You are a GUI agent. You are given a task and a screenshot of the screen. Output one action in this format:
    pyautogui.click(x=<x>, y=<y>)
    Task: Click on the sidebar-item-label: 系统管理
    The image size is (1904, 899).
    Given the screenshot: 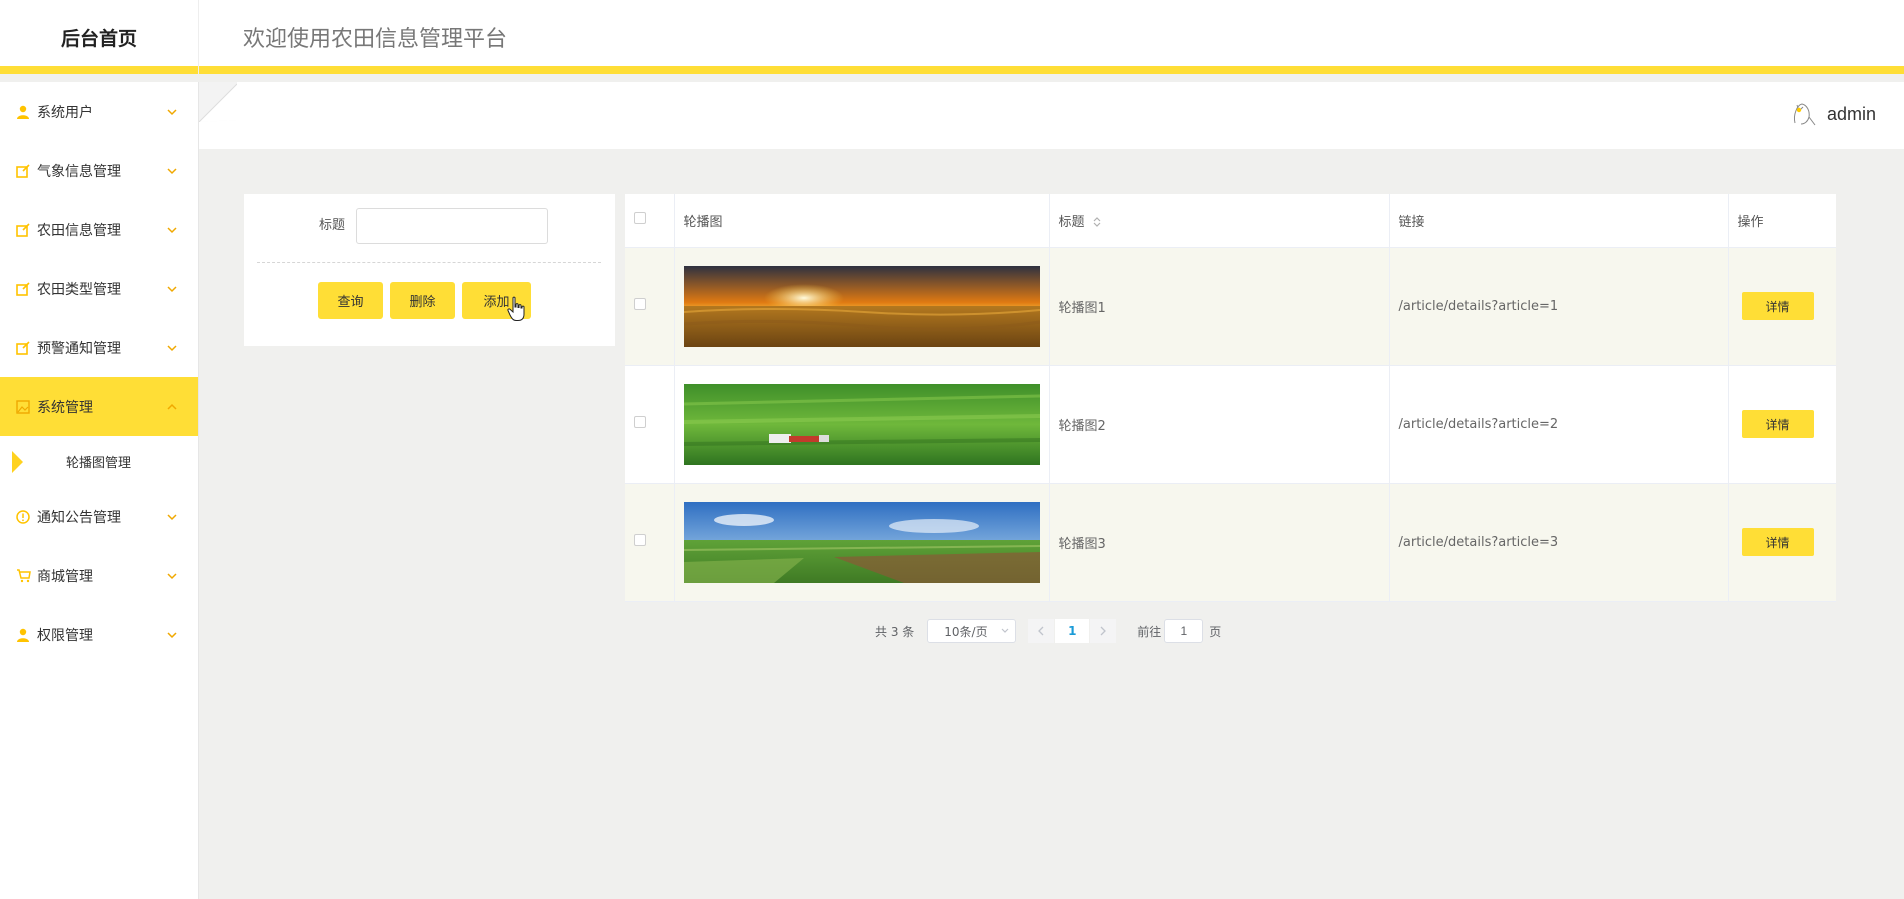 What is the action you would take?
    pyautogui.click(x=65, y=407)
    